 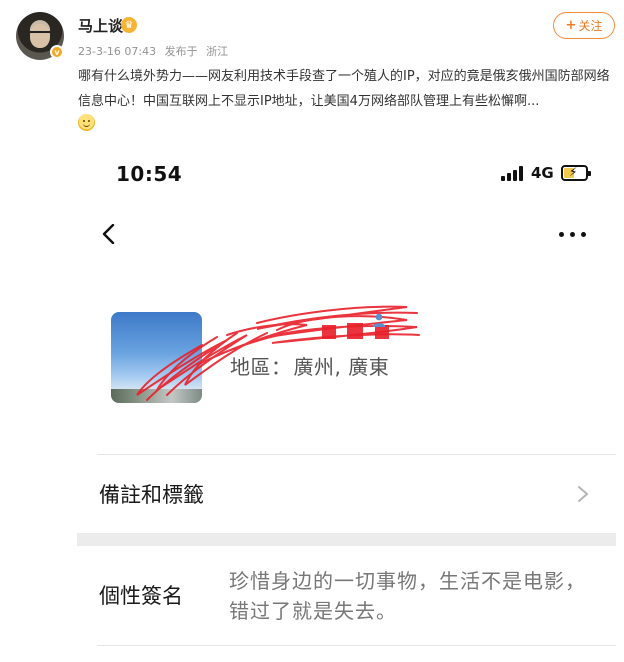 What do you see at coordinates (217, 51) in the screenshot?
I see `post-location: 浙江` at bounding box center [217, 51].